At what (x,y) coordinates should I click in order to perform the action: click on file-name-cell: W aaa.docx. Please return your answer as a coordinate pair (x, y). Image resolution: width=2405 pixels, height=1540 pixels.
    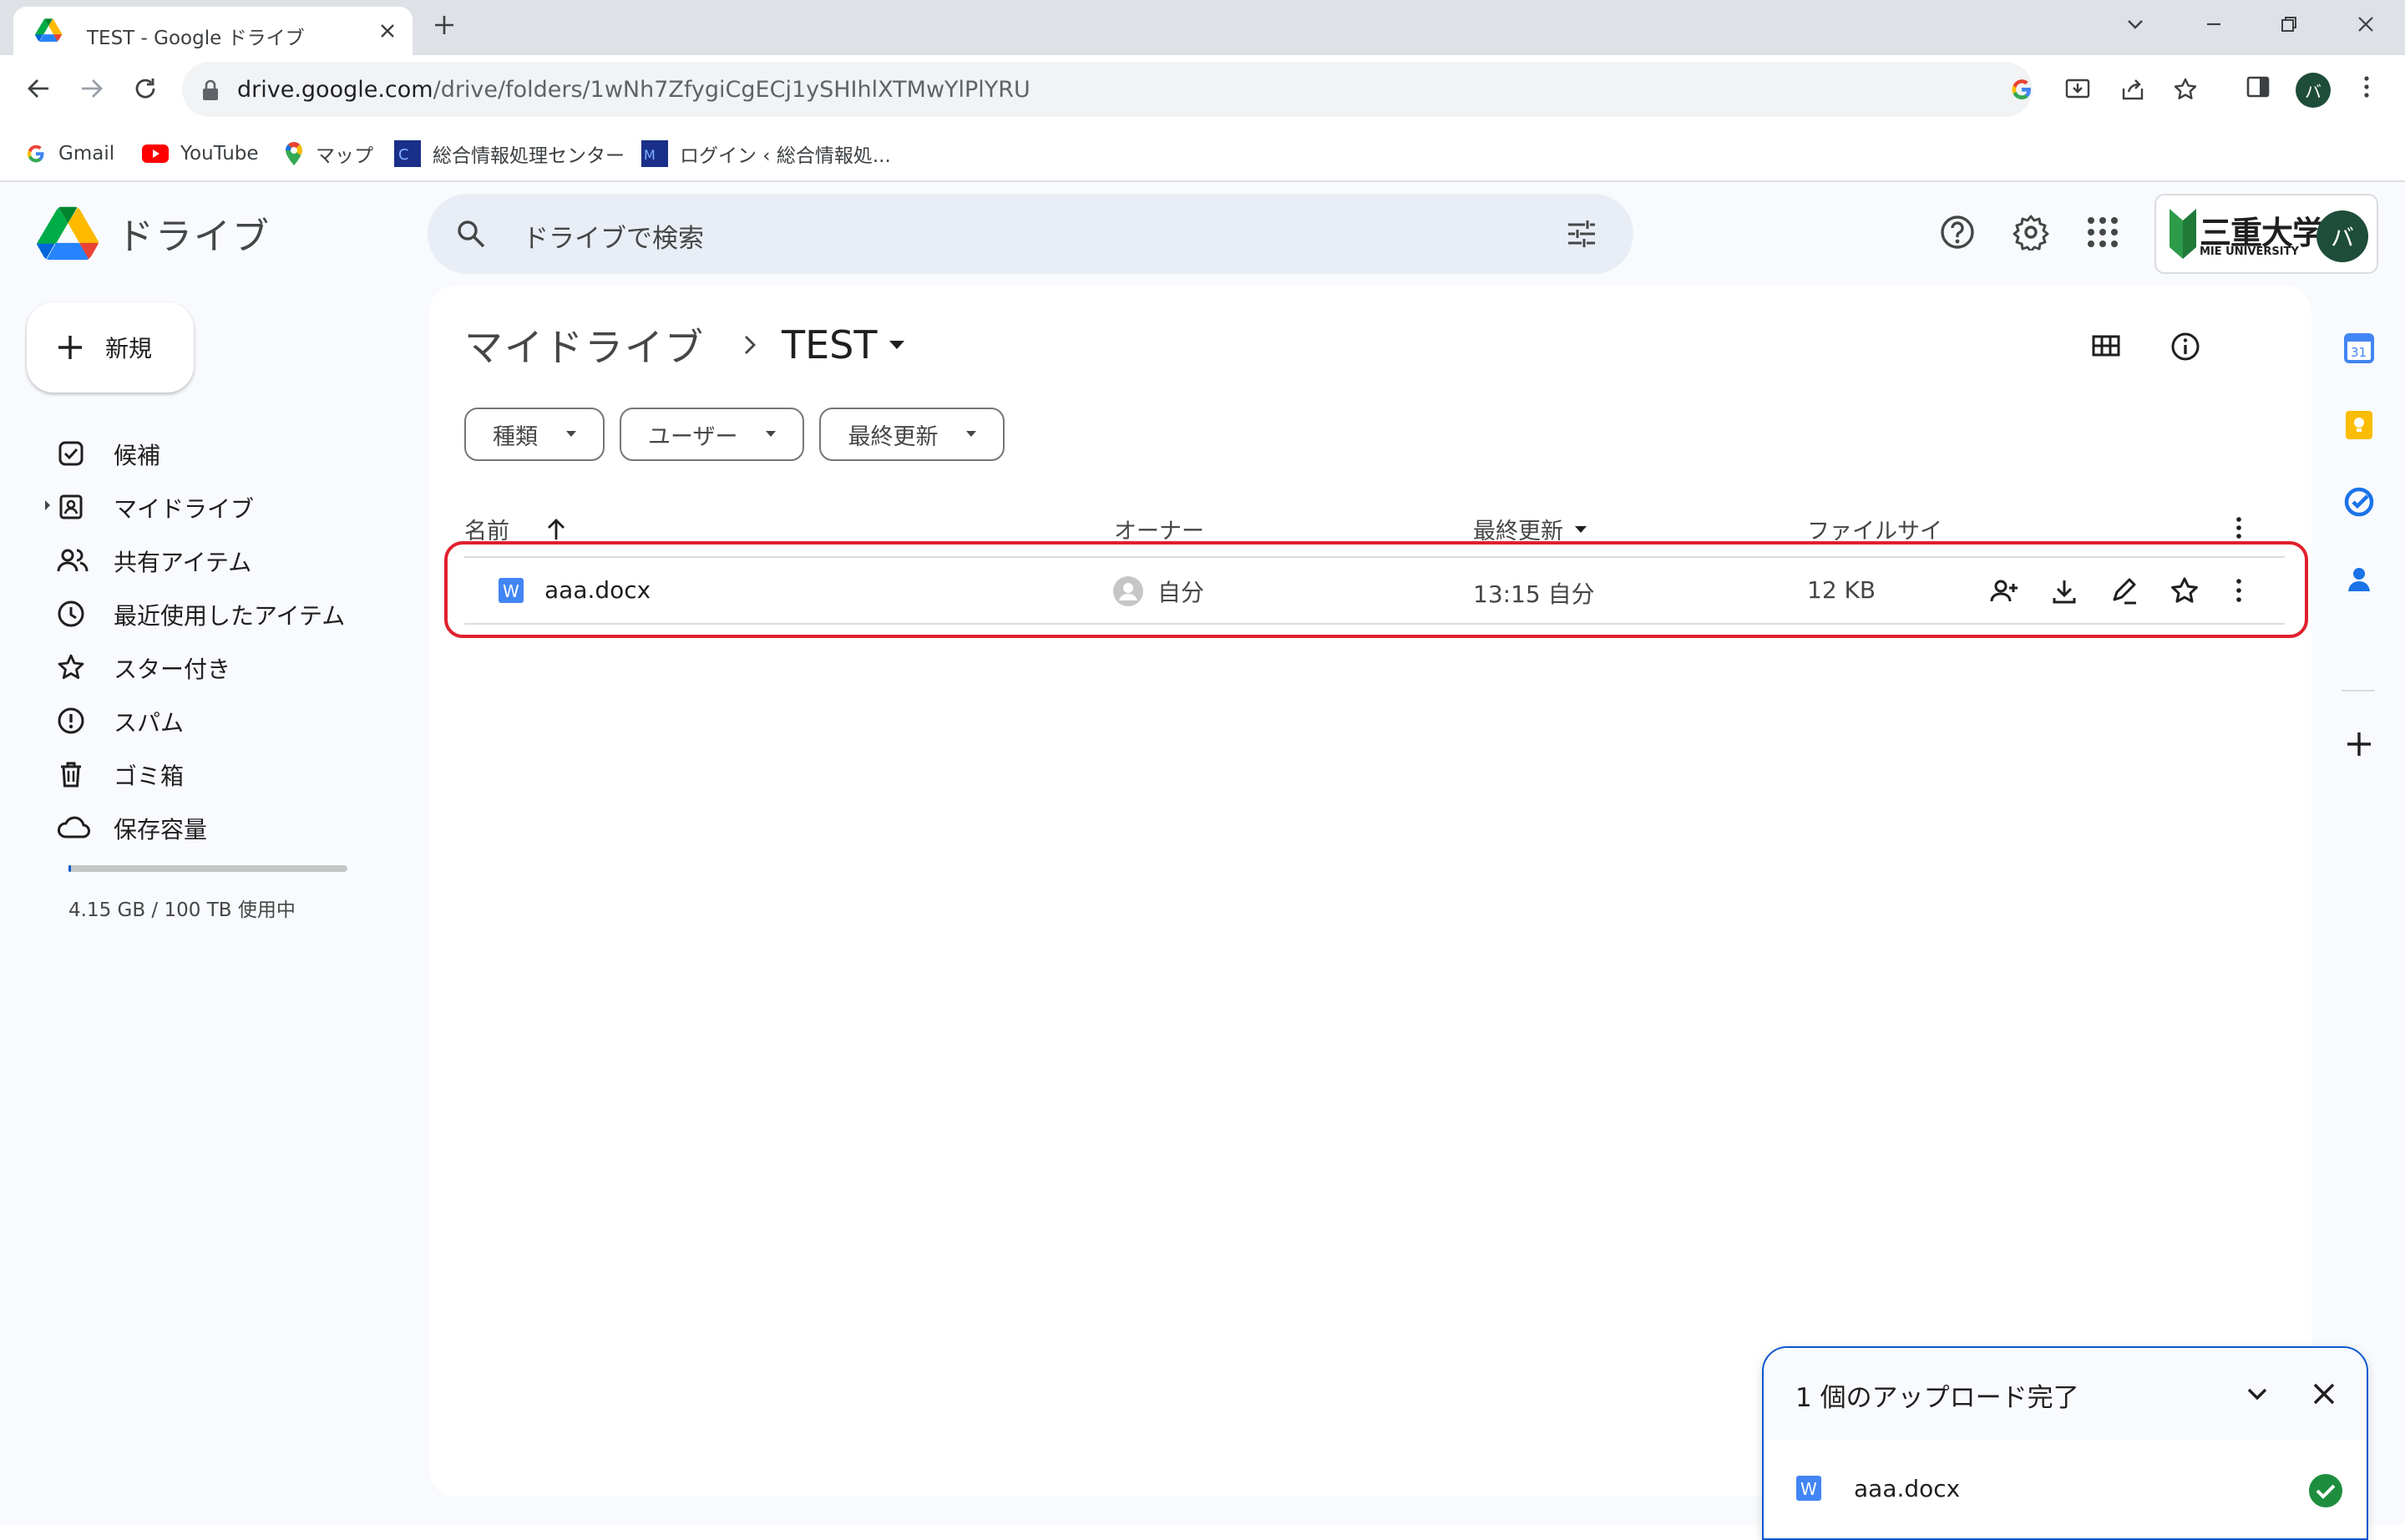
    Looking at the image, I should click on (574, 590).